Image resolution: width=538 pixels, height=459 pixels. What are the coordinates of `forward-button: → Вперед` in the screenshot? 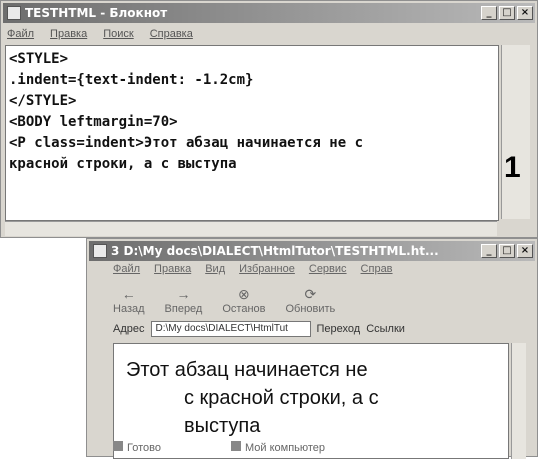 It's located at (184, 301).